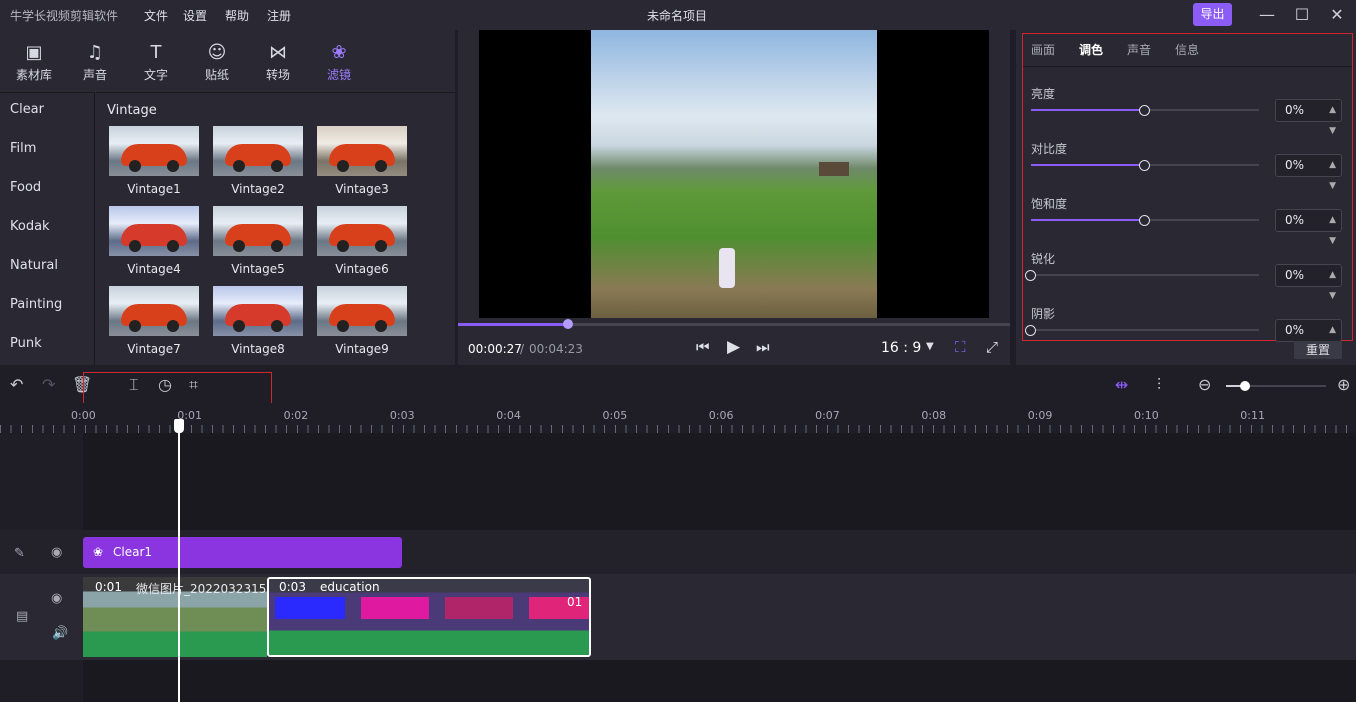 This screenshot has width=1356, height=702. What do you see at coordinates (763, 347) in the screenshot?
I see `next-frame-icon: ⏭` at bounding box center [763, 347].